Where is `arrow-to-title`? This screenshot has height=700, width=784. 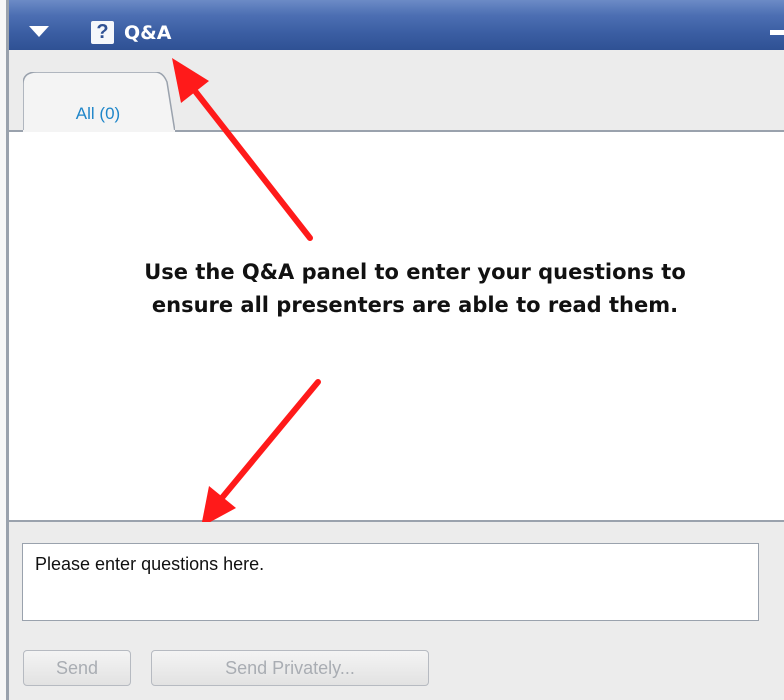
arrow-to-title is located at coordinates (242, 149).